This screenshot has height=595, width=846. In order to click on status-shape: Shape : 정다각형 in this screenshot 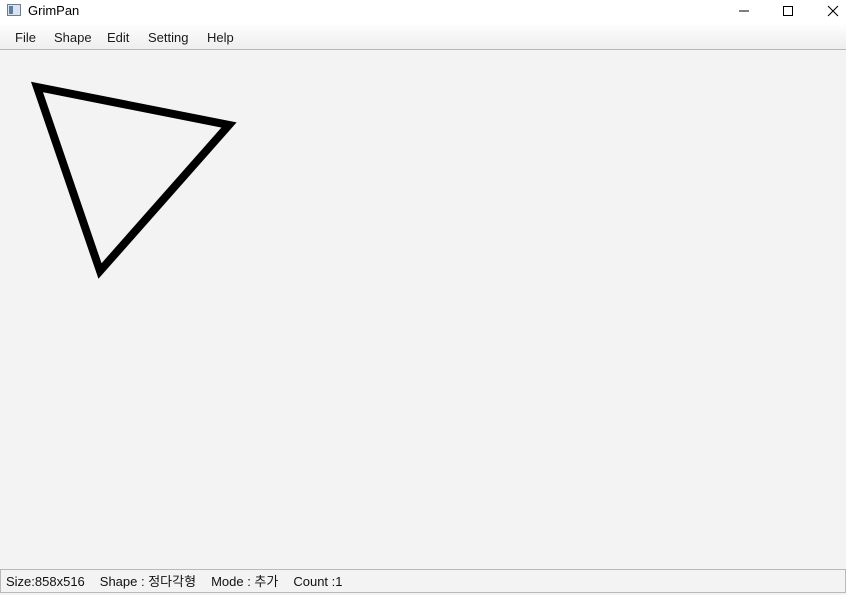, I will do `click(148, 581)`.